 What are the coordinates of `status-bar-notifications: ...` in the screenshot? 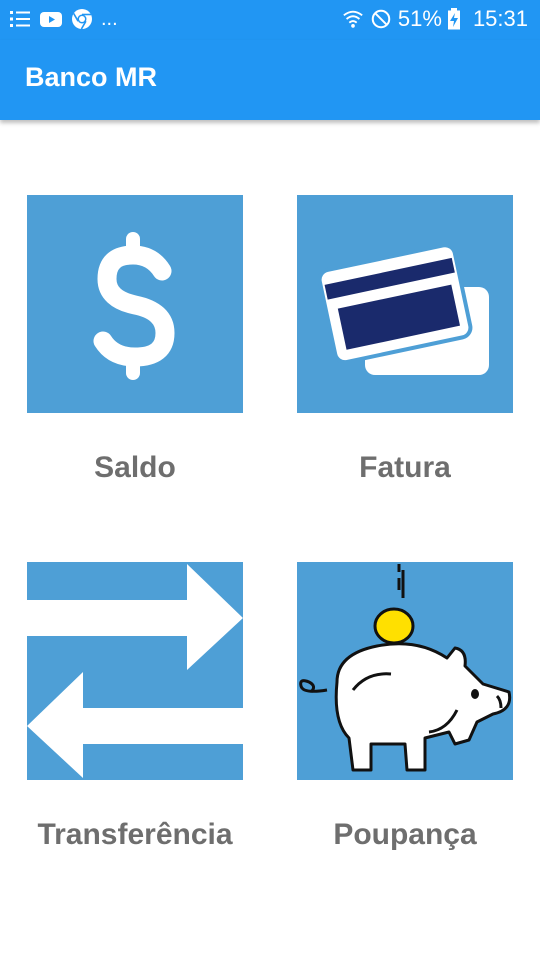 It's located at (63, 19).